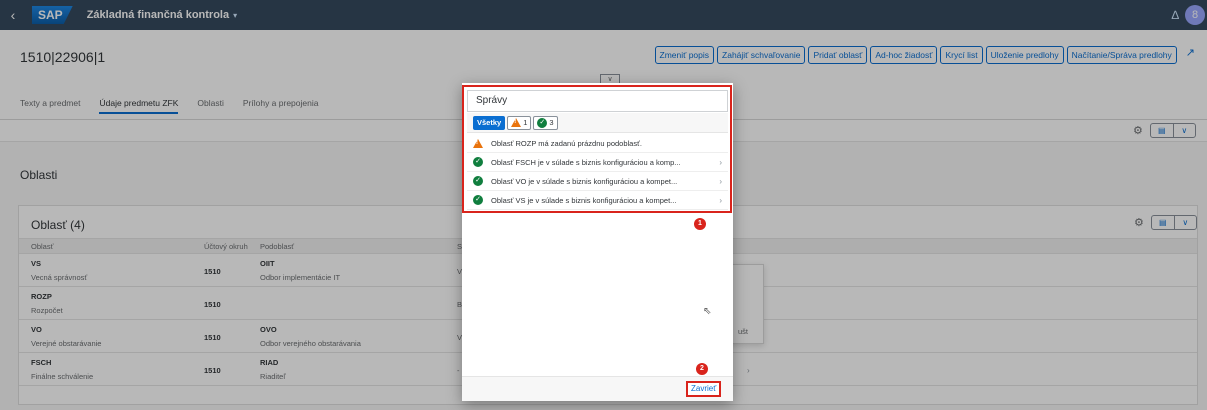 The image size is (1207, 410). I want to click on dialog-footer: Zavrieť, so click(597, 388).